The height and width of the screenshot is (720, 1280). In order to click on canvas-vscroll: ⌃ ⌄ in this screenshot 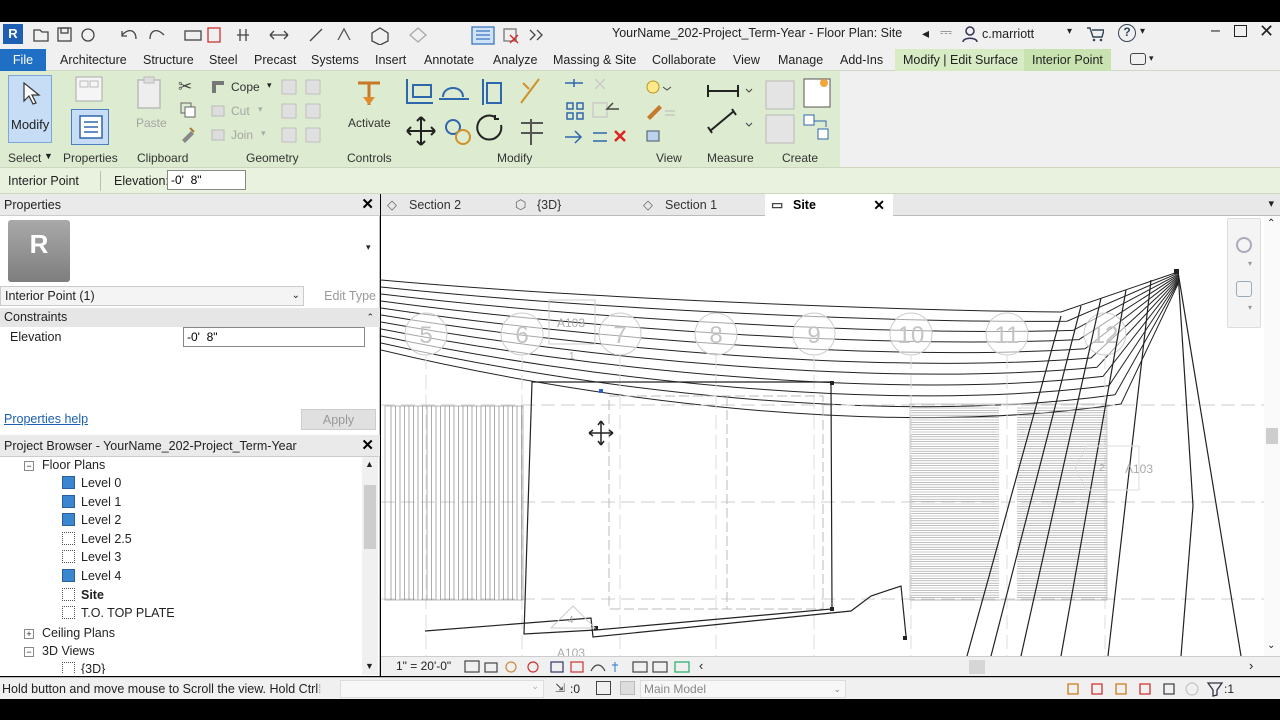, I will do `click(1272, 436)`.